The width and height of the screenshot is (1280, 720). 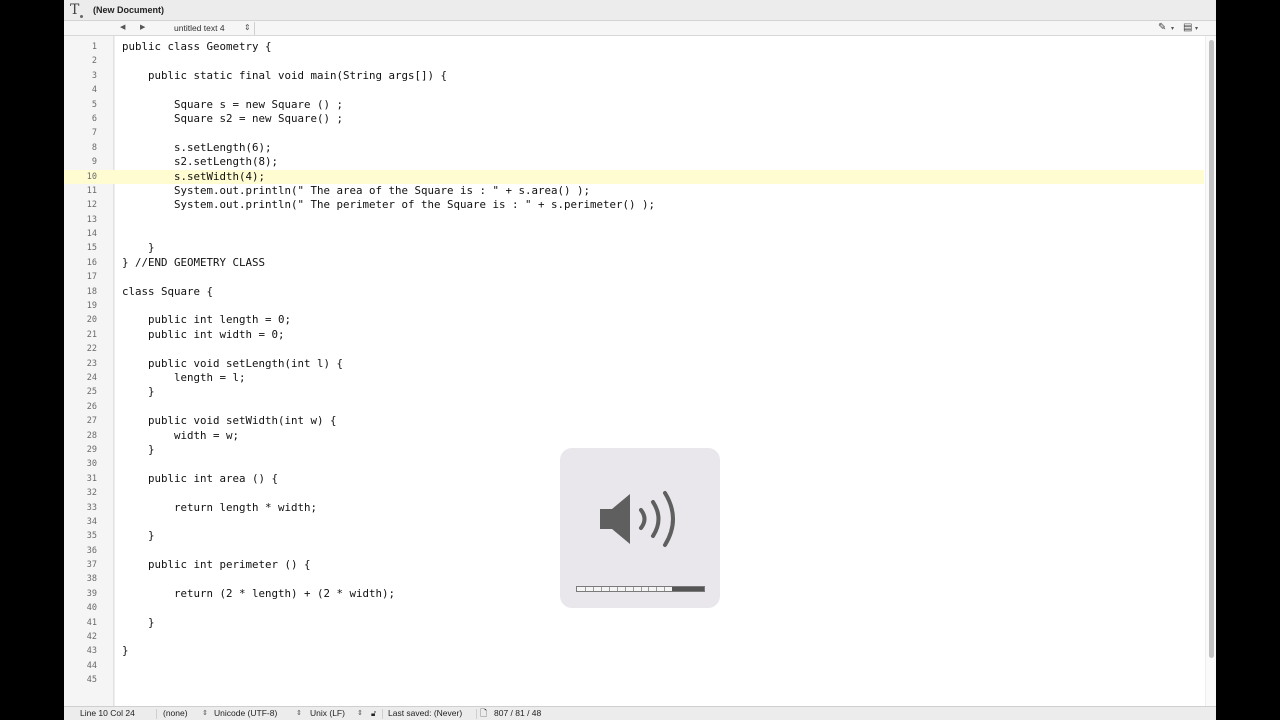 I want to click on line-endings-menu: Unix (LF), so click(x=327, y=713).